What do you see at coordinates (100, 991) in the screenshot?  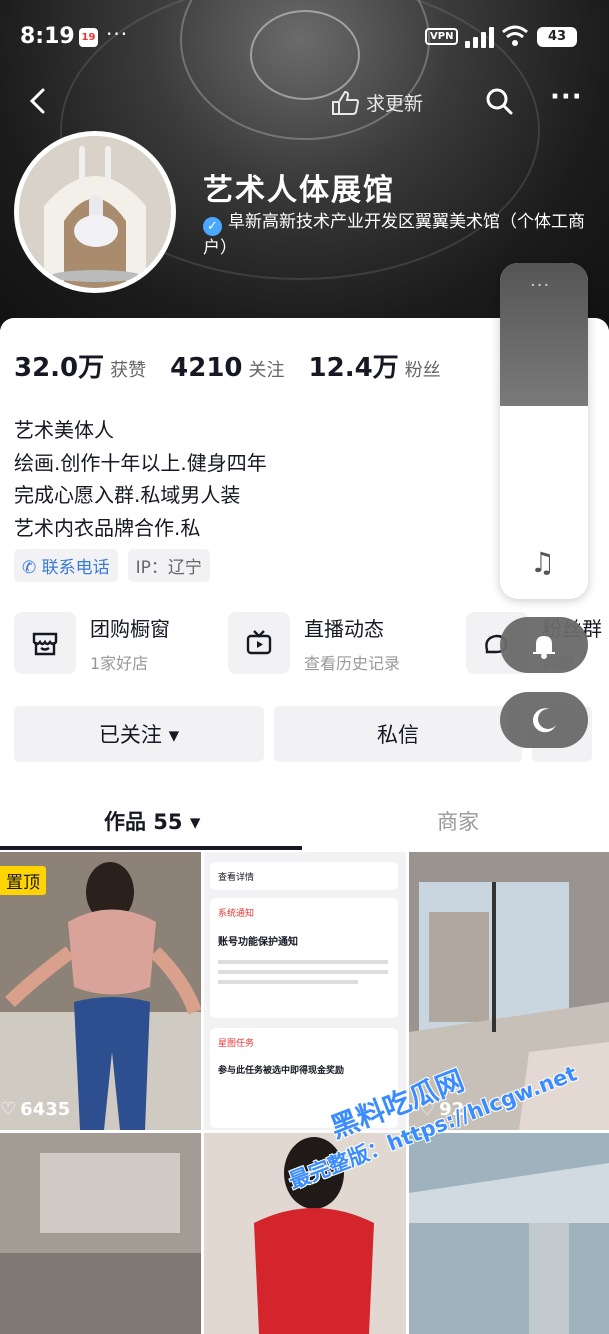 I see `video-thumbnail: 置顶 ♡ 6435` at bounding box center [100, 991].